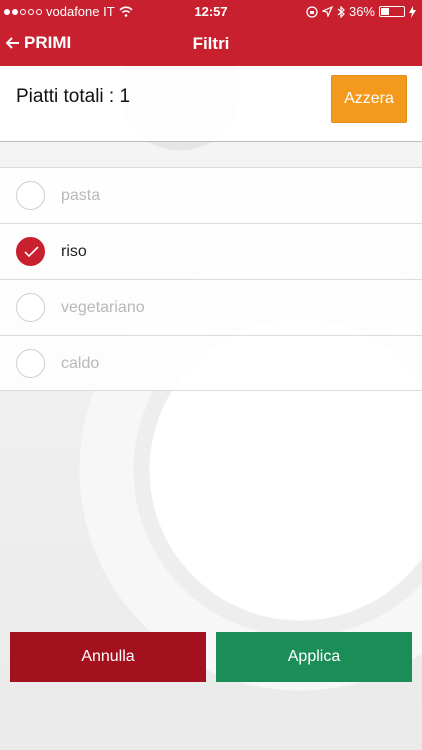  Describe the element at coordinates (211, 363) in the screenshot. I see `filter-item-caldo: caldo` at that location.